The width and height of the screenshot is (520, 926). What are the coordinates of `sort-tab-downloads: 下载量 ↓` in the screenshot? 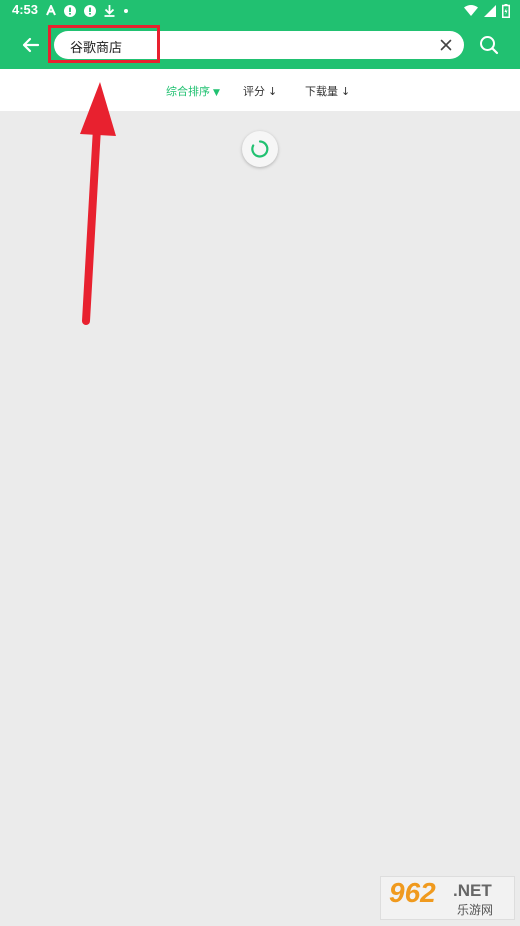 It's located at (327, 91).